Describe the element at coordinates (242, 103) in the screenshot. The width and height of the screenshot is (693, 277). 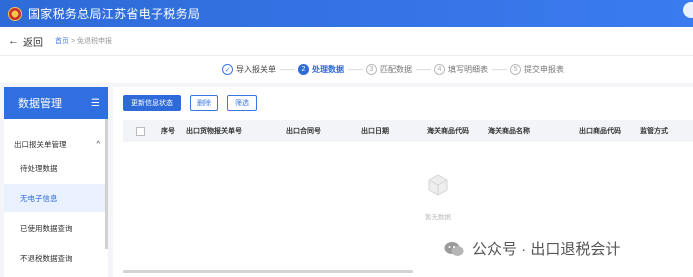
I see `filter-button: 筛选` at that location.